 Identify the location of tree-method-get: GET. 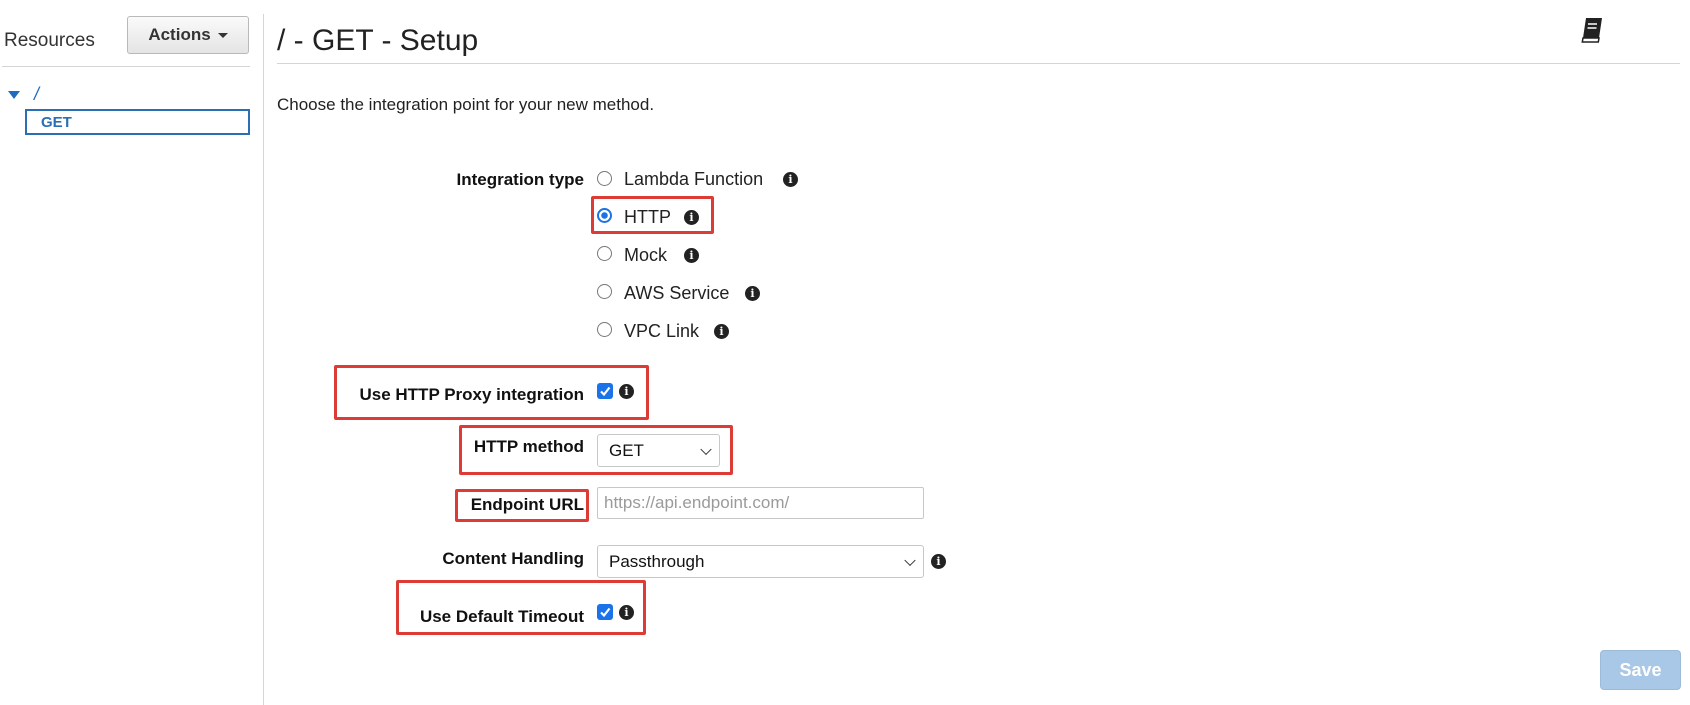
(137, 122).